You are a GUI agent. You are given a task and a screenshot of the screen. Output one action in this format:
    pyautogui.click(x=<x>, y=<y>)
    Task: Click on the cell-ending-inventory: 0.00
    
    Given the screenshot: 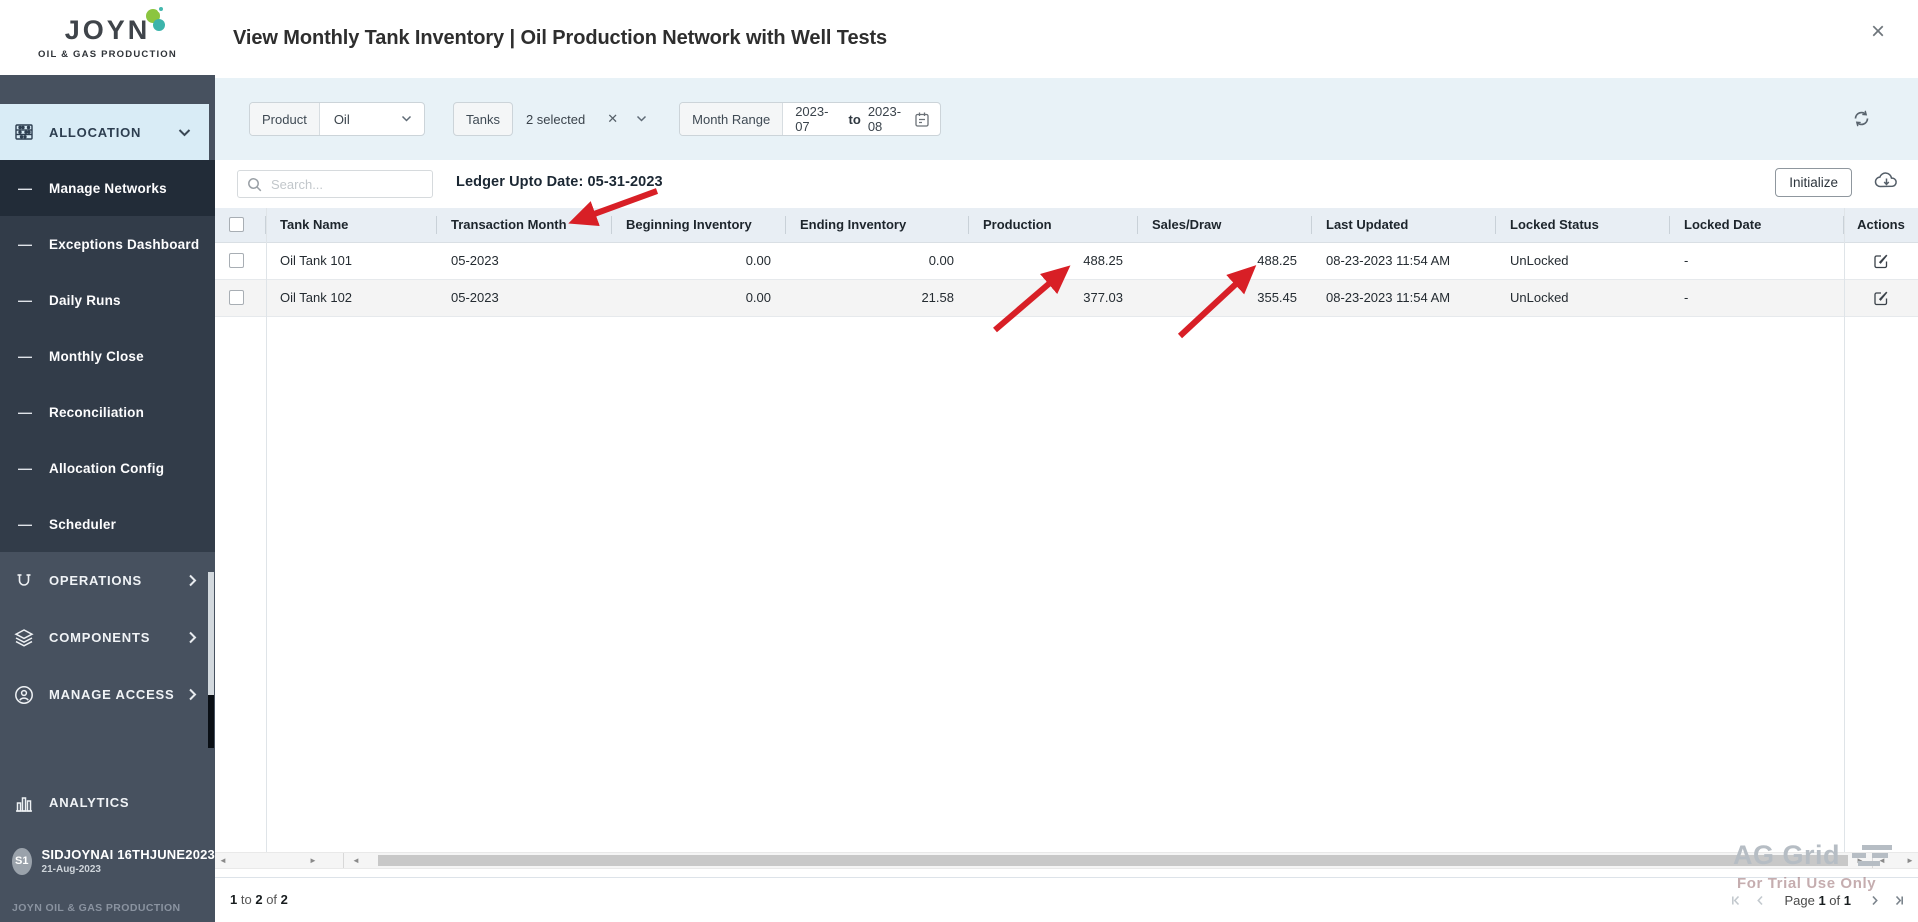 What is the action you would take?
    pyautogui.click(x=877, y=261)
    